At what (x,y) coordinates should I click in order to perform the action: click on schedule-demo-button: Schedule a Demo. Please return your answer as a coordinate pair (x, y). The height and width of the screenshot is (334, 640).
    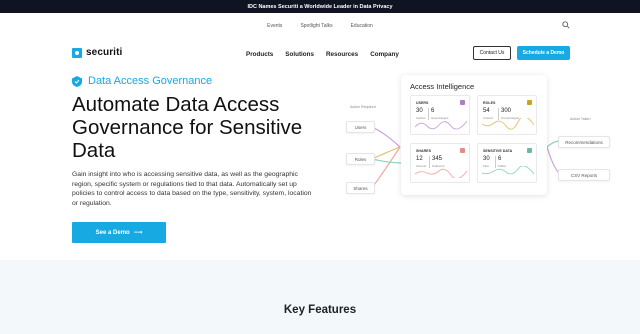
    Looking at the image, I should click on (543, 53).